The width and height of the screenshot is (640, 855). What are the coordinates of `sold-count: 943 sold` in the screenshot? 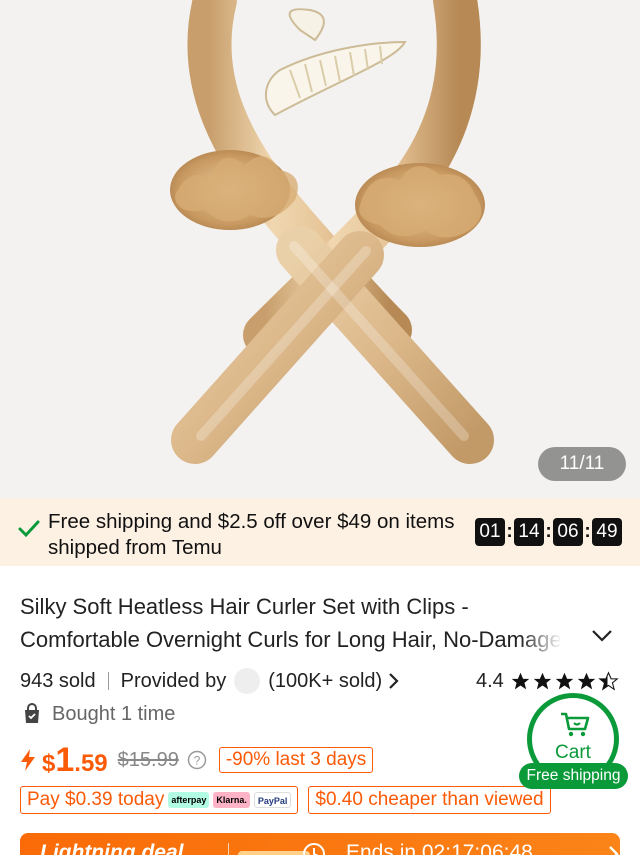 It's located at (58, 680).